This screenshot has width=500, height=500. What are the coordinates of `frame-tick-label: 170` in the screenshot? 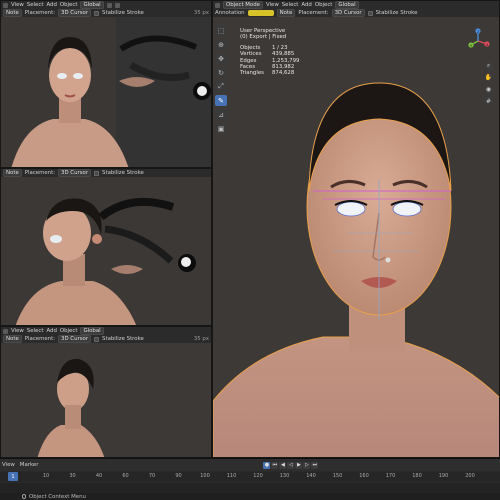 It's located at (390, 476).